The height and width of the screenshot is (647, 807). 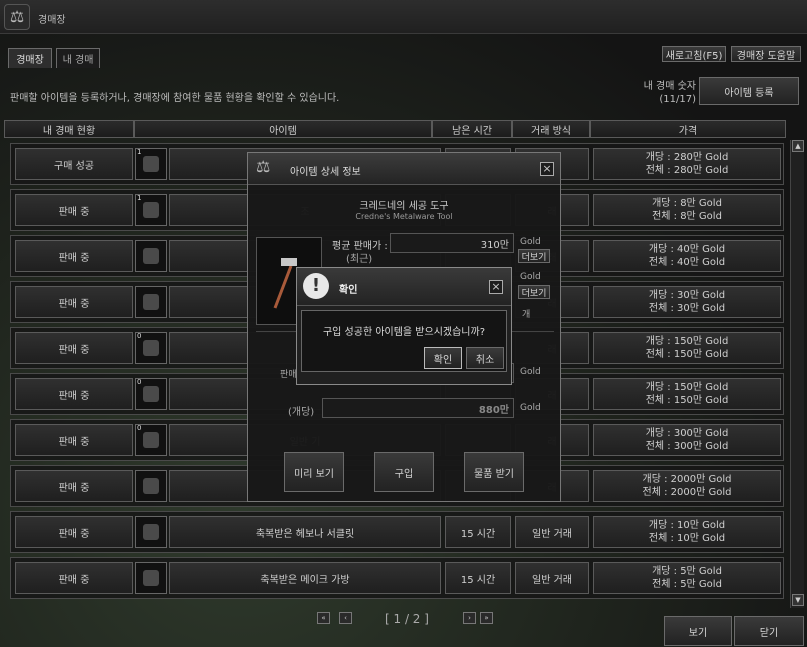 What do you see at coordinates (283, 129) in the screenshot?
I see `col-header-item: 아이템` at bounding box center [283, 129].